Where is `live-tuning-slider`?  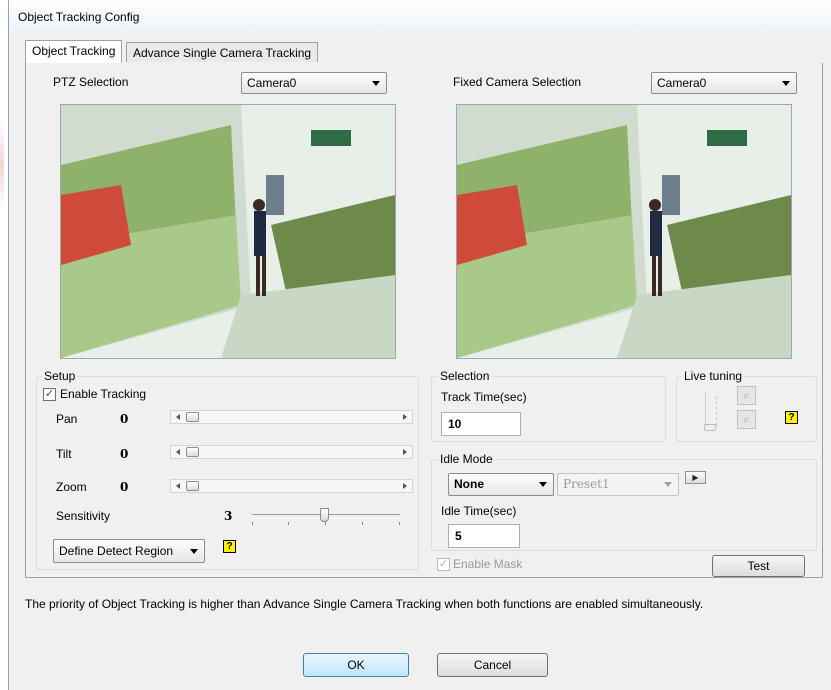 live-tuning-slider is located at coordinates (710, 411).